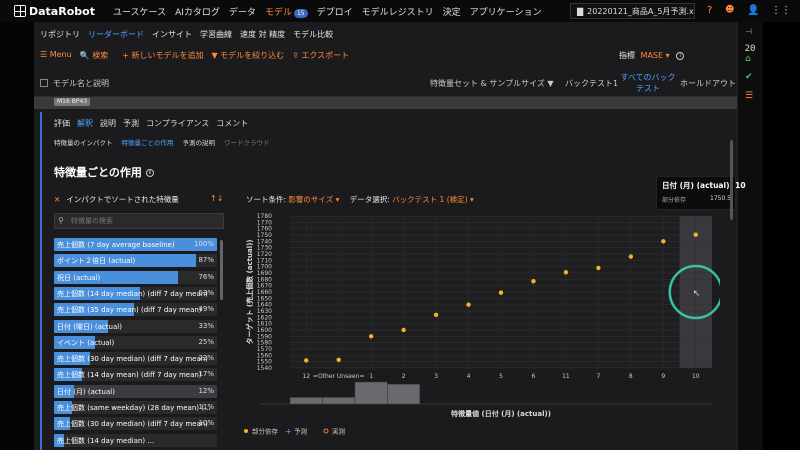 The width and height of the screenshot is (800, 450). Describe the element at coordinates (648, 83) in the screenshot. I see `all-backtests-header: すべてのバックテスト` at that location.